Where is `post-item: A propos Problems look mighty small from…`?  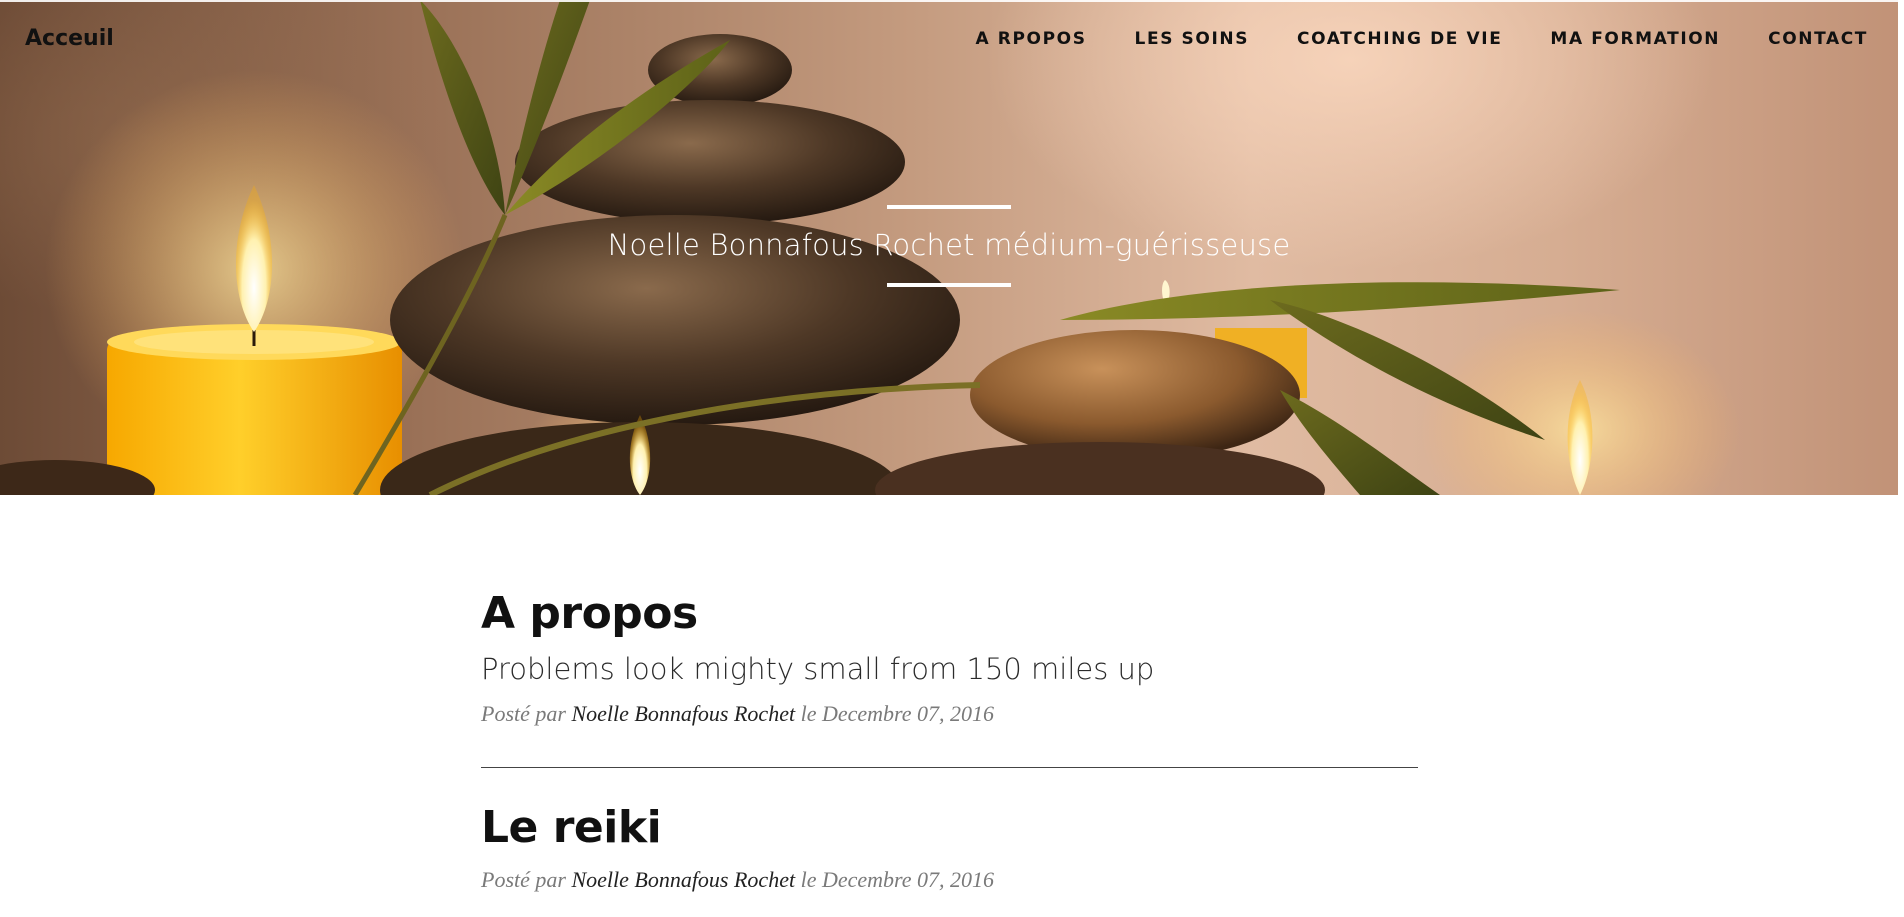
post-item: A propos Problems look mighty small from… is located at coordinates (949, 657).